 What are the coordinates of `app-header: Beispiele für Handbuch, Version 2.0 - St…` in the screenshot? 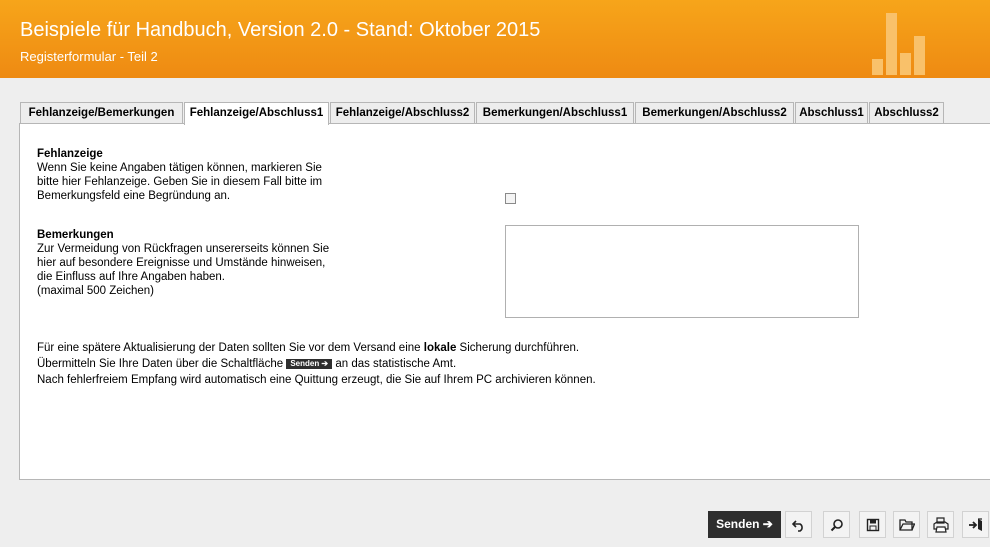 It's located at (495, 39).